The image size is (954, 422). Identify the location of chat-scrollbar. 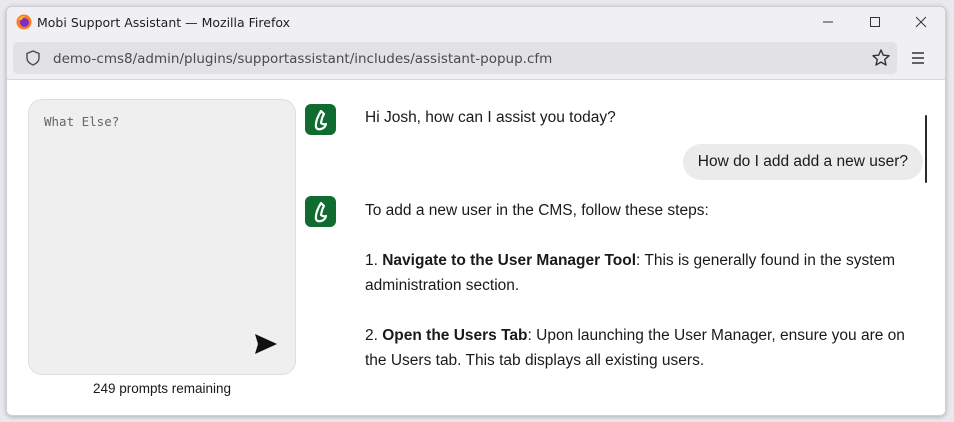
(926, 149).